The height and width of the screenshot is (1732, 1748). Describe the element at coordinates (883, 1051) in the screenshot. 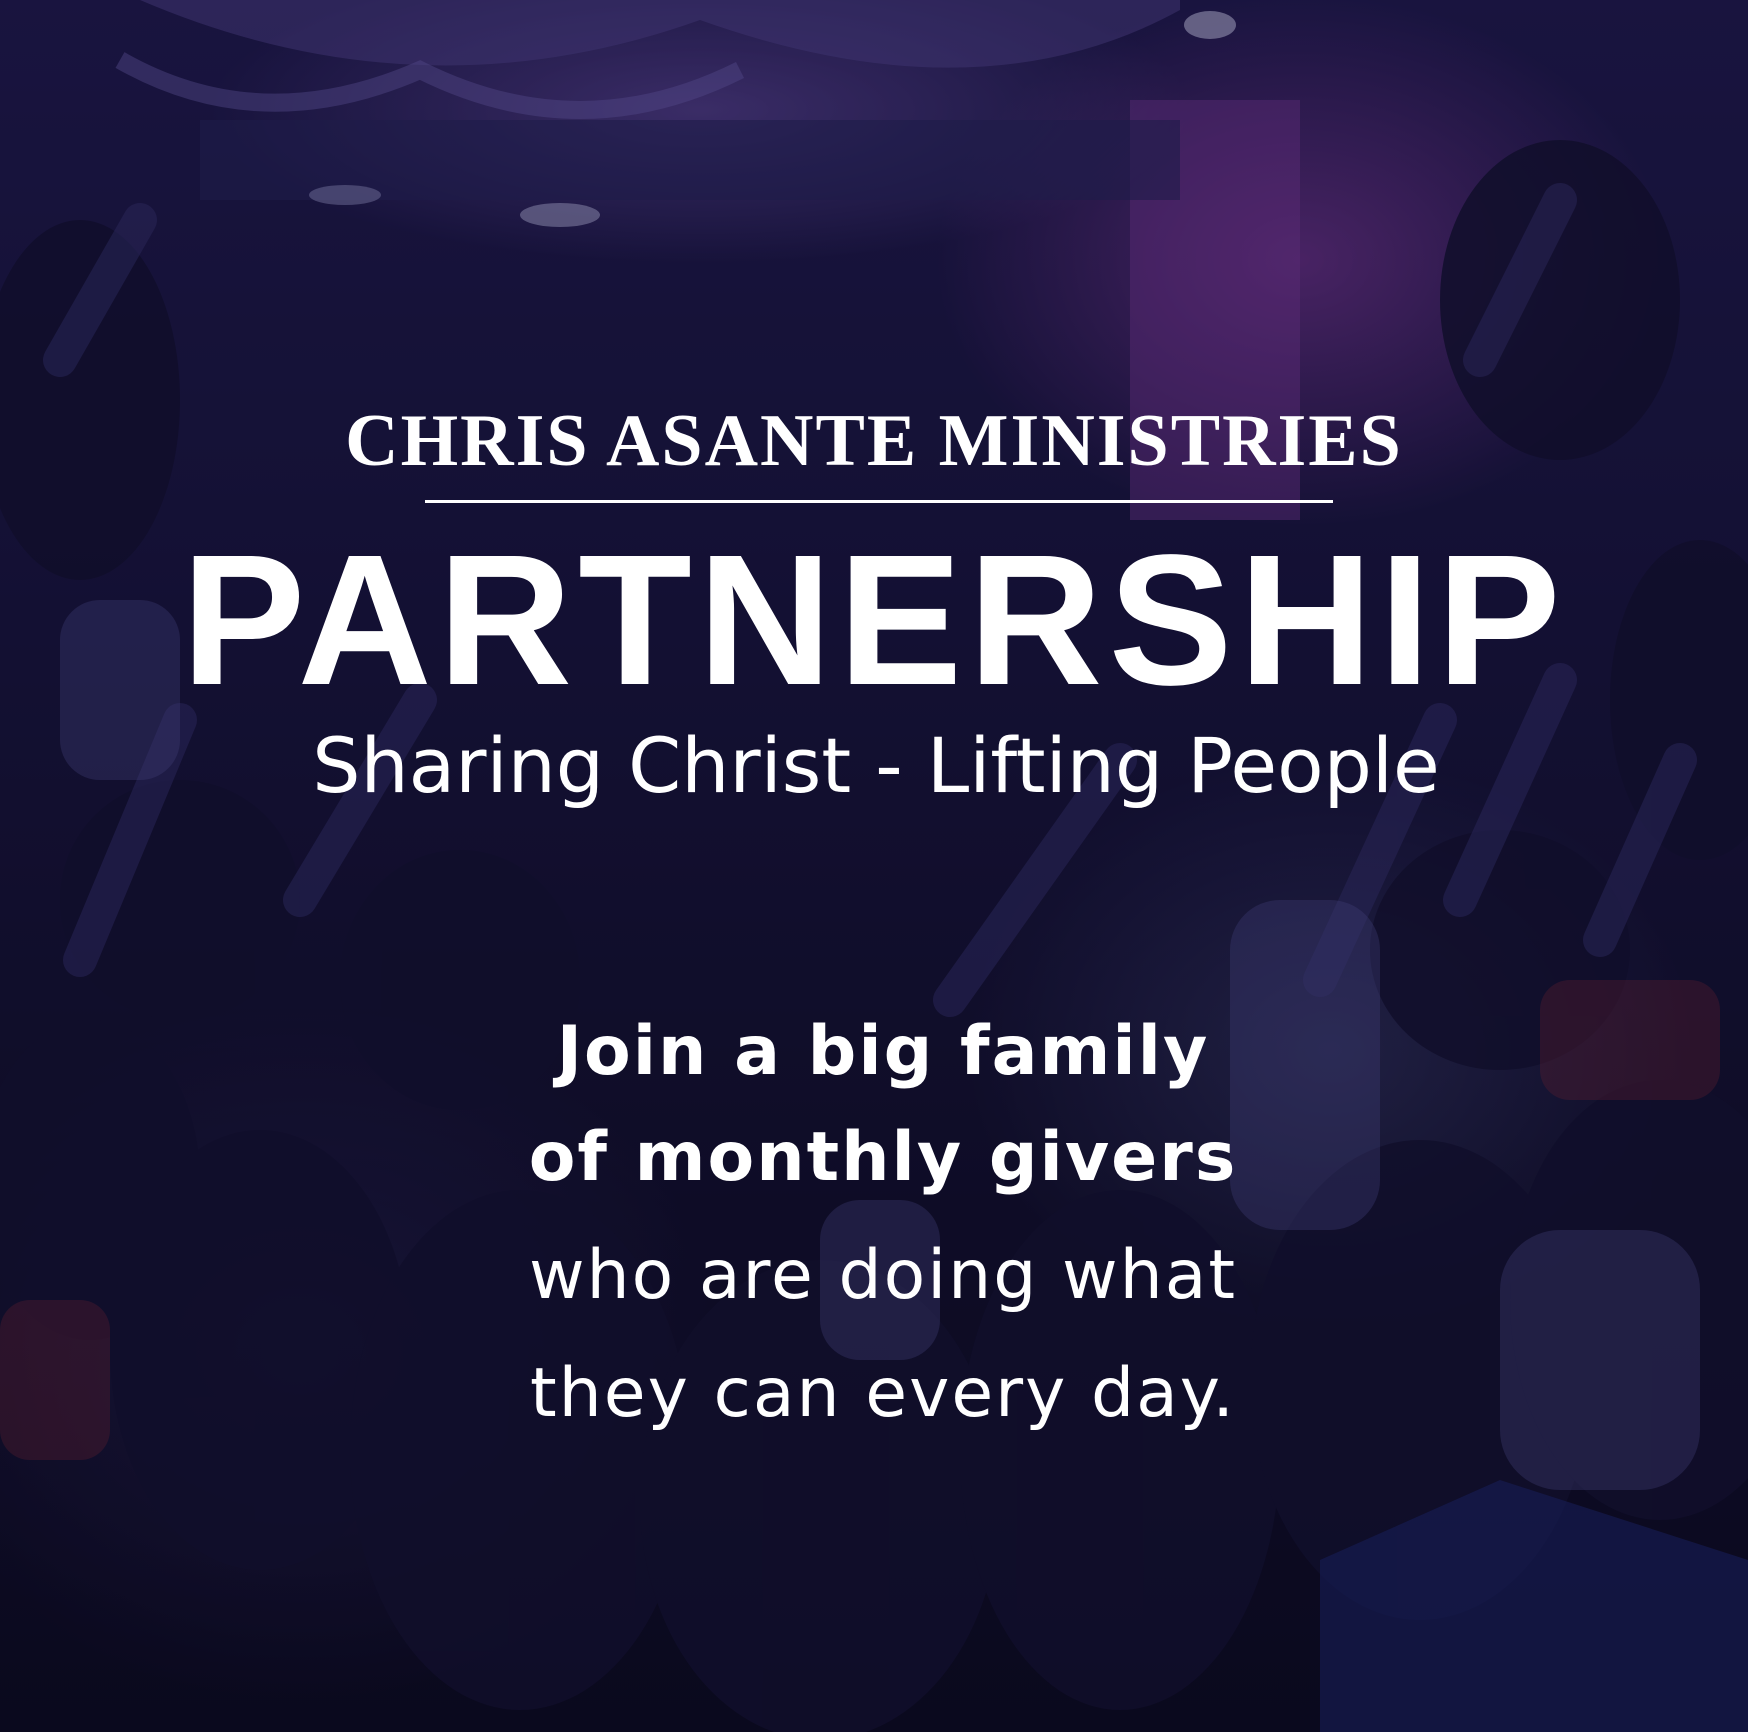

I see `pitch-line: Join a big family` at that location.